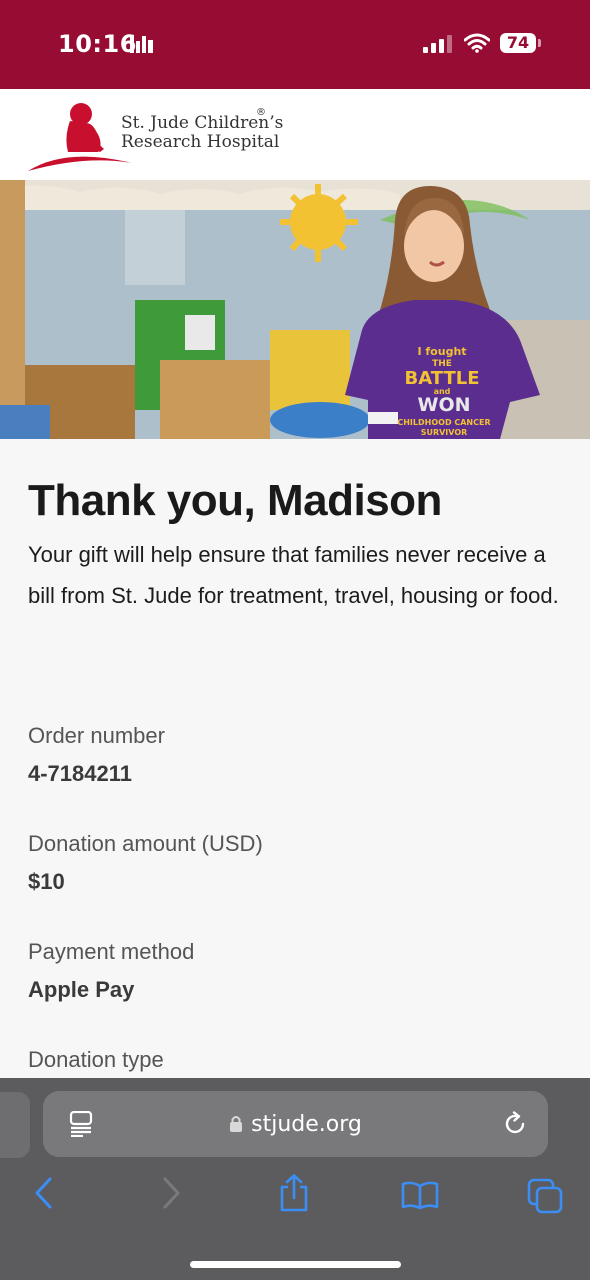 The height and width of the screenshot is (1280, 590). I want to click on share-icon, so click(294, 1193).